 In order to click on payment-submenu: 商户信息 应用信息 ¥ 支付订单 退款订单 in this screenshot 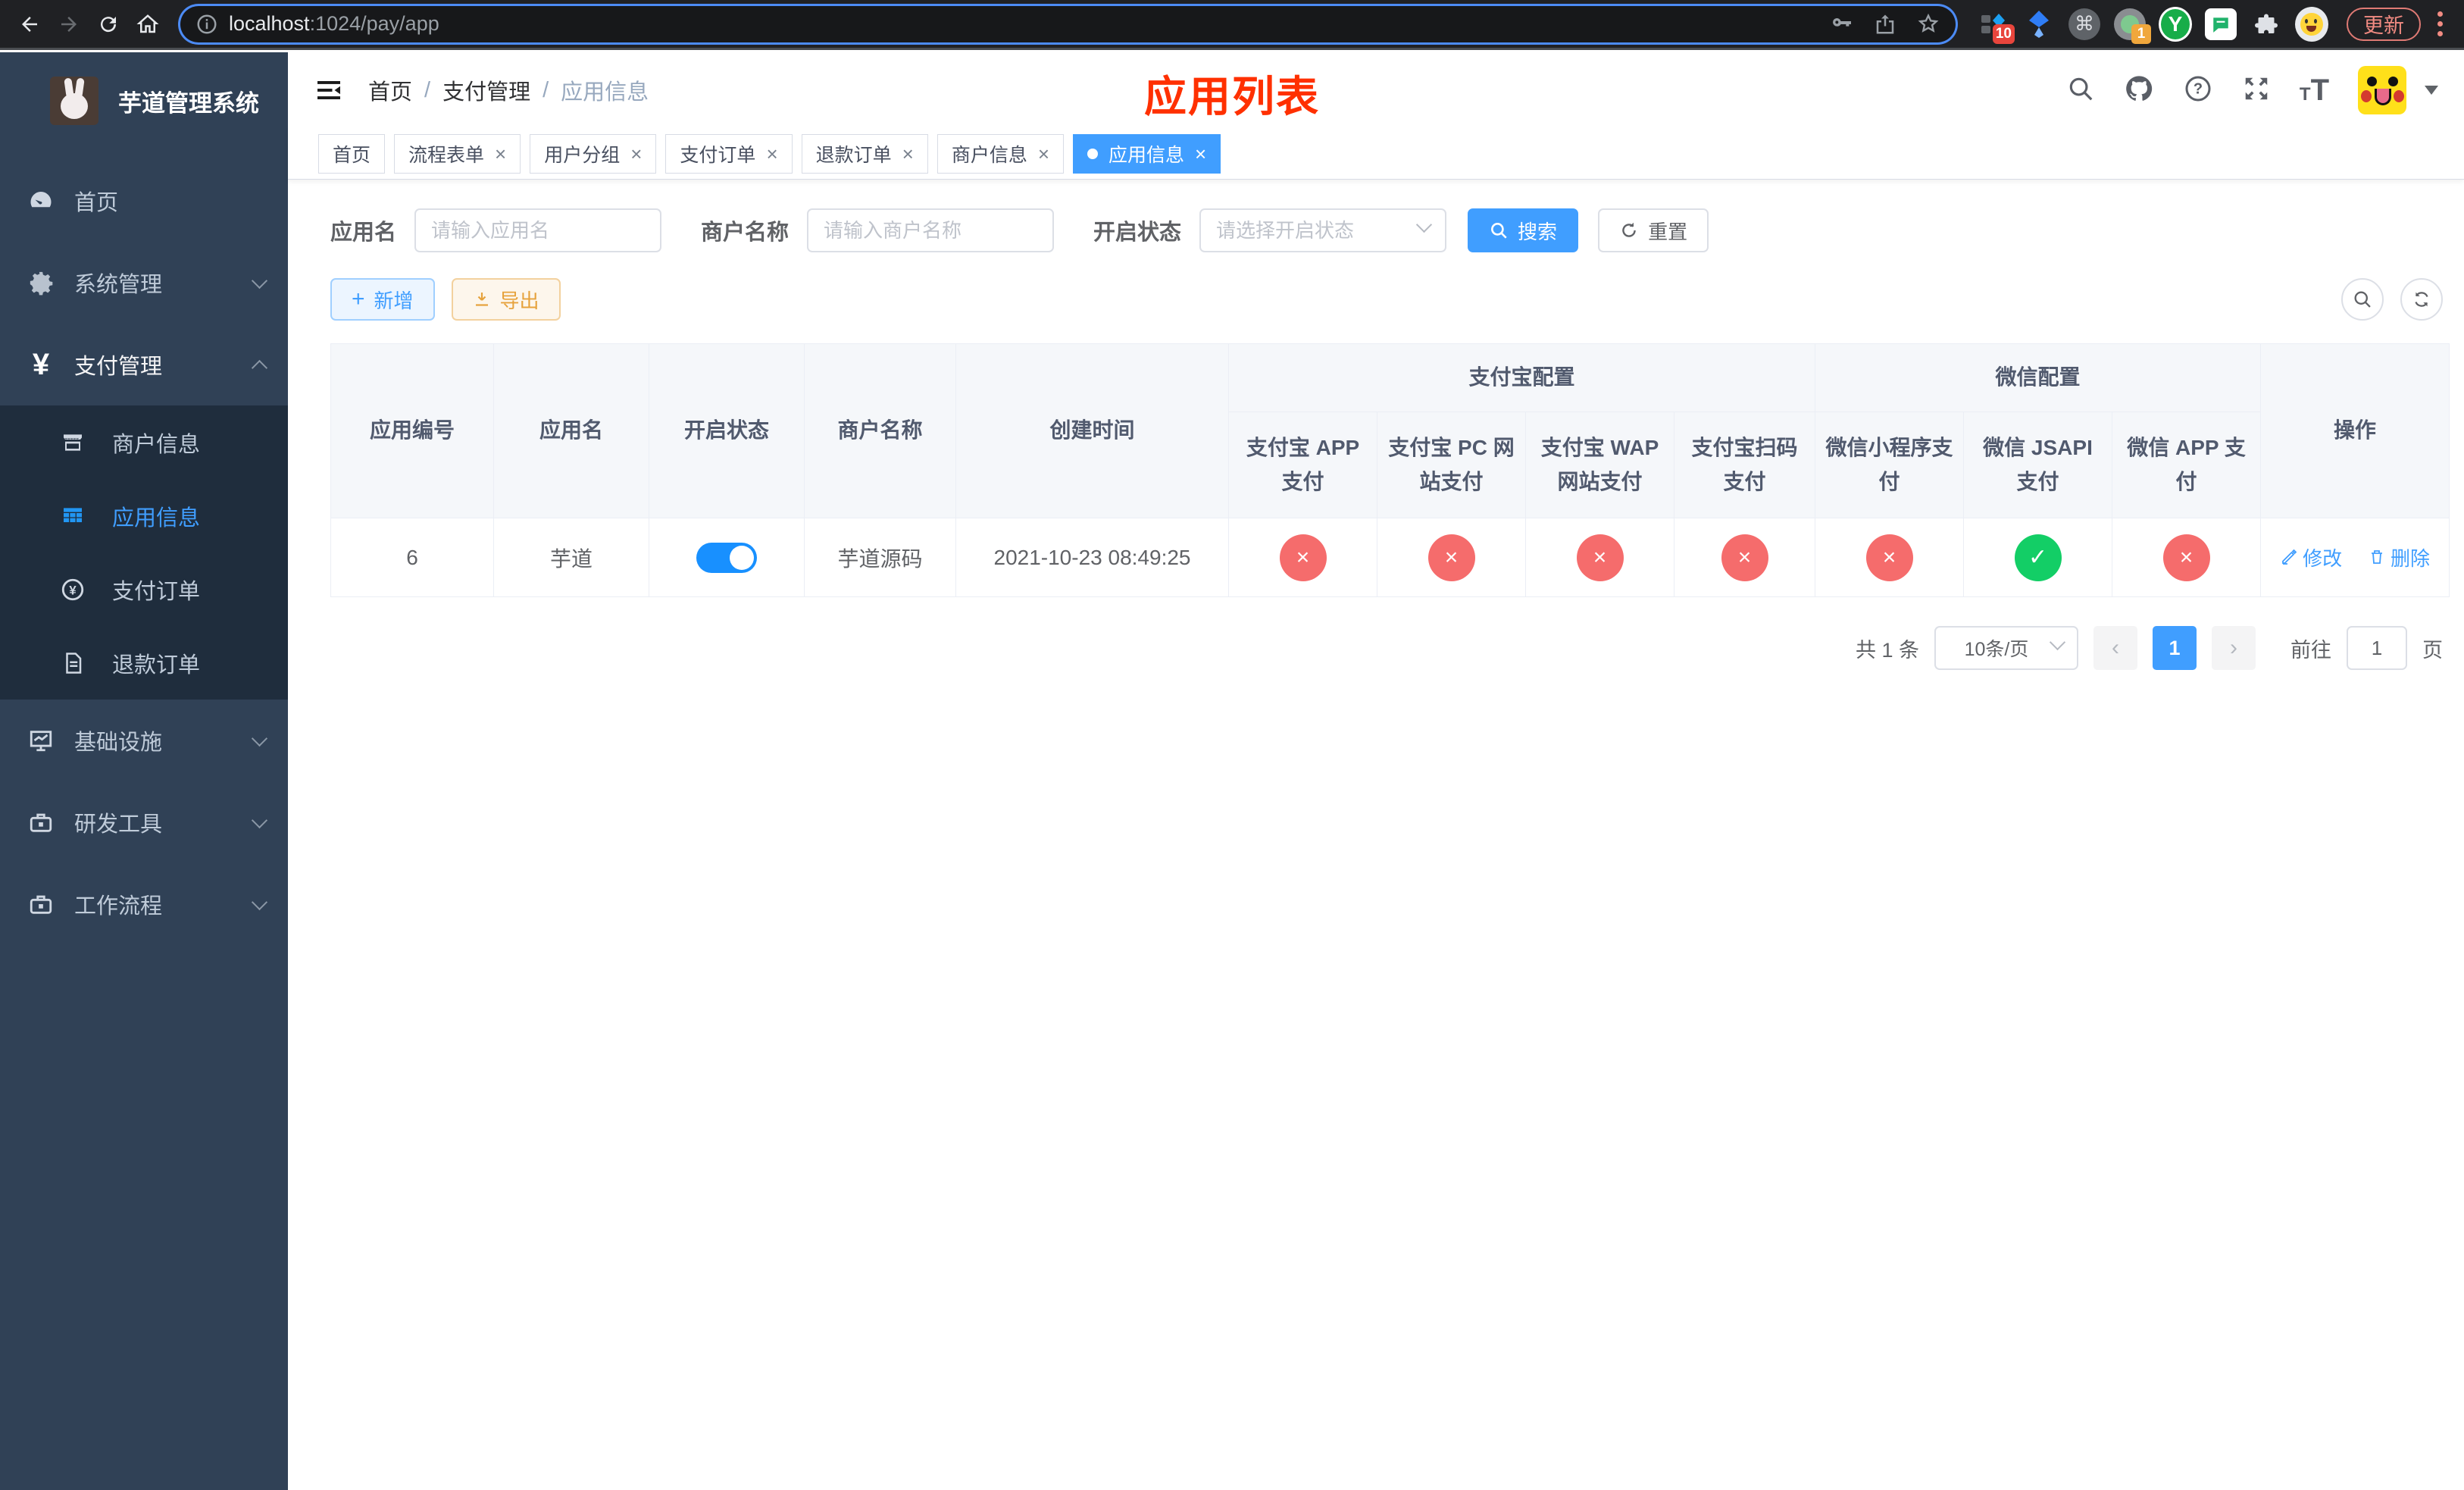, I will do `click(144, 553)`.